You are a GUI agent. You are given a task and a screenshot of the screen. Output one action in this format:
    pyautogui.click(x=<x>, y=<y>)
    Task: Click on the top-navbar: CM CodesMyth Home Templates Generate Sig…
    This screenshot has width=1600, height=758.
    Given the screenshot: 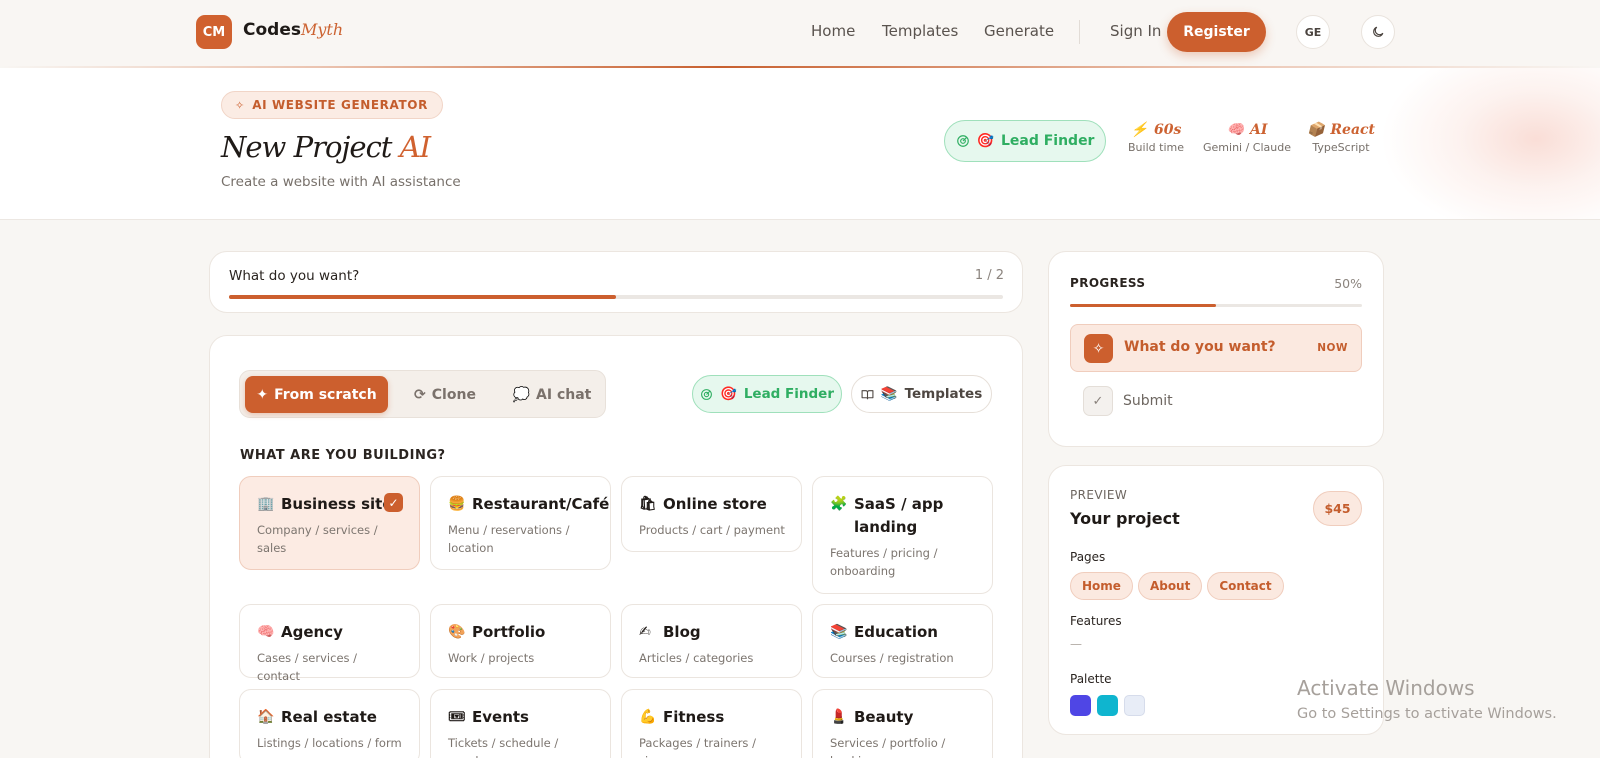 What is the action you would take?
    pyautogui.click(x=800, y=33)
    